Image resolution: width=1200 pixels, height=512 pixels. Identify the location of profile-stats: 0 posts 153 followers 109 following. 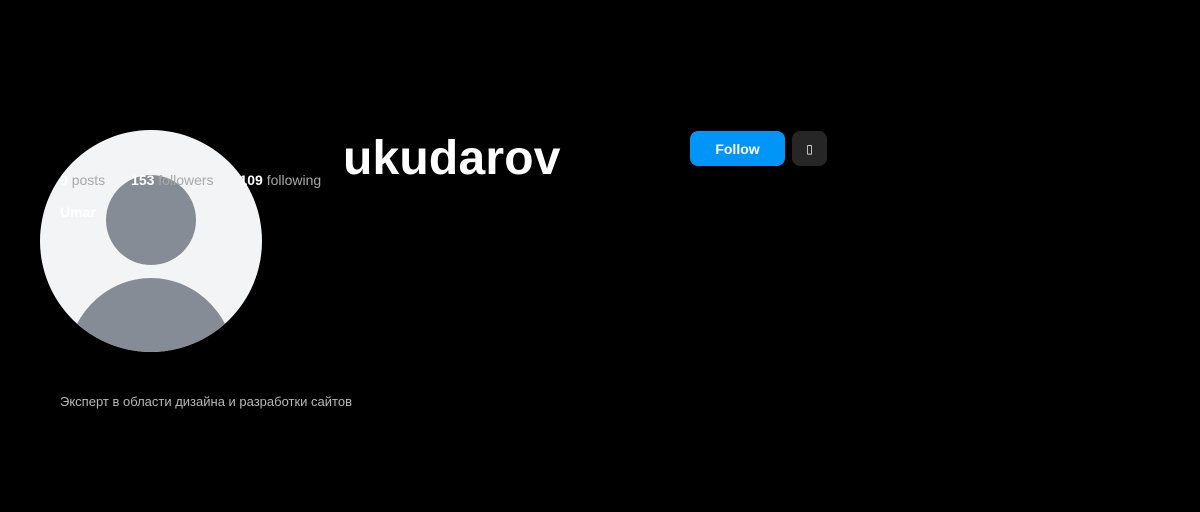
(190, 180).